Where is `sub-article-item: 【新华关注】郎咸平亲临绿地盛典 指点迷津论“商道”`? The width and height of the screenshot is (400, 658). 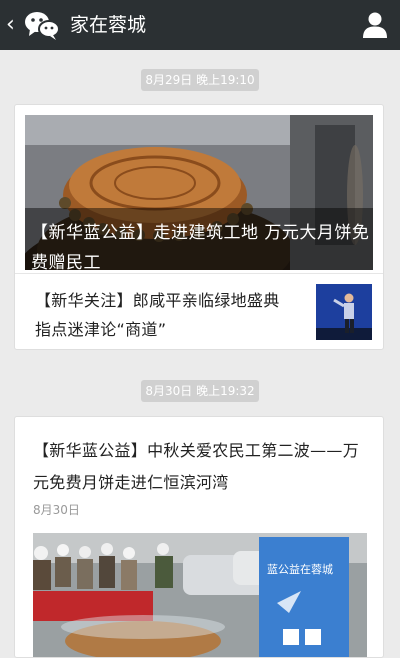 sub-article-item: 【新华关注】郎咸平亲临绿地盛典 指点迷津论“商道” is located at coordinates (199, 311).